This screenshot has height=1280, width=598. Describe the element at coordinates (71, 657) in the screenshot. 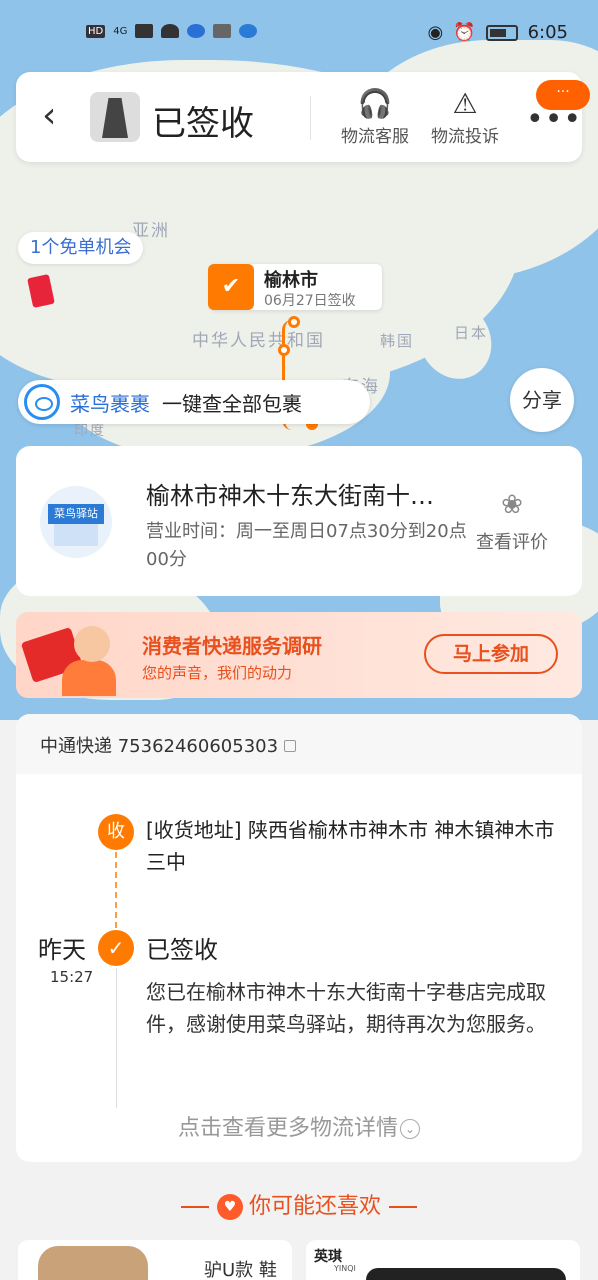

I see `survey-illustration` at that location.